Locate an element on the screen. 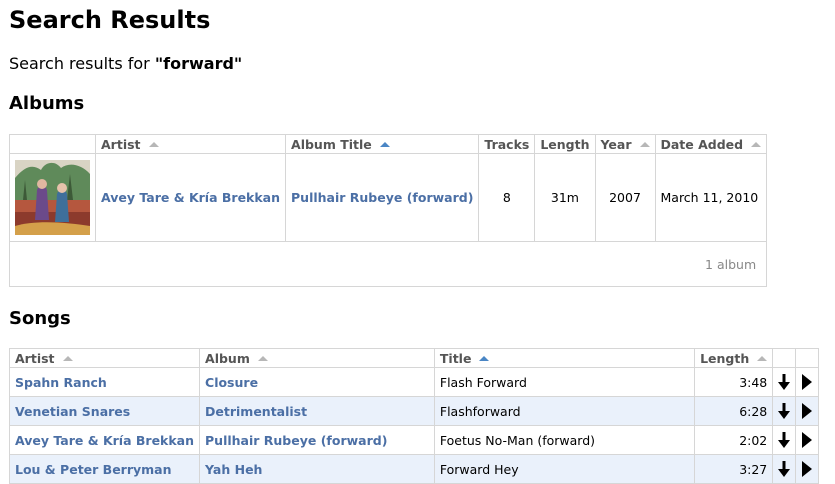 The height and width of the screenshot is (484, 835). album-count: 1 album is located at coordinates (388, 264).